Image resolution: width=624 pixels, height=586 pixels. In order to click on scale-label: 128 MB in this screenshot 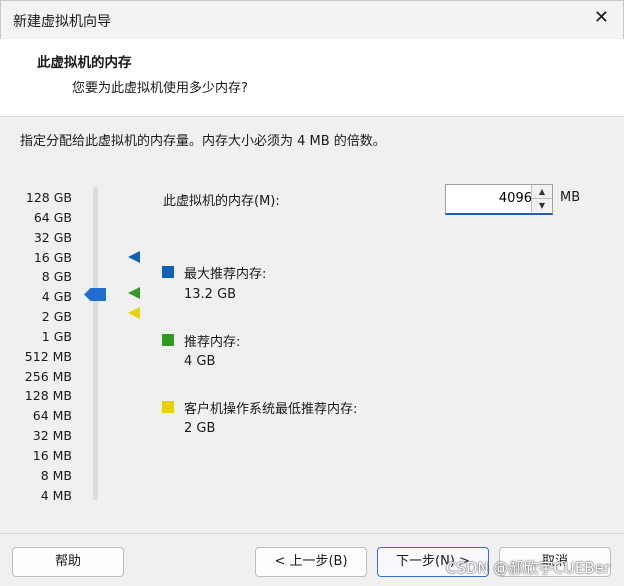, I will do `click(48, 396)`.